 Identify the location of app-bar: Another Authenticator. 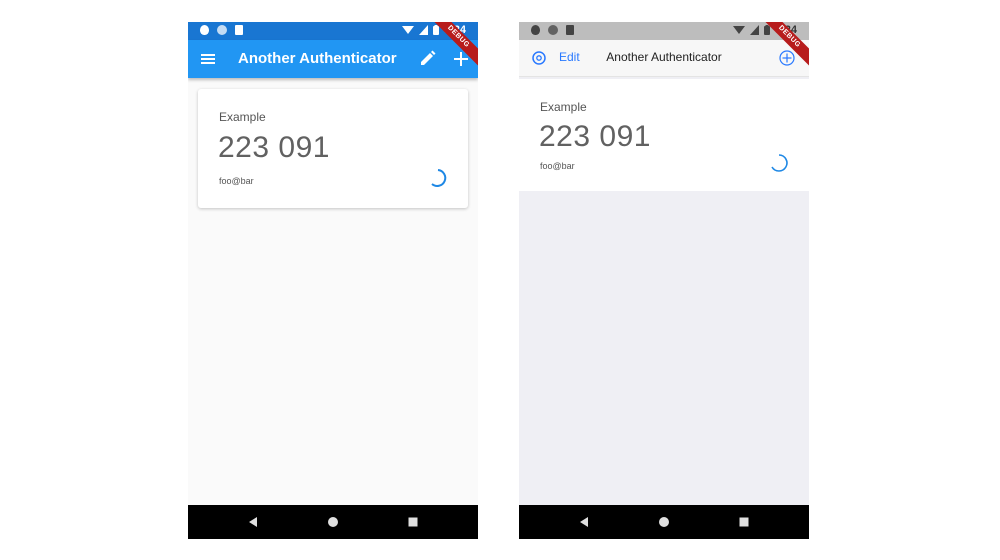
(333, 59).